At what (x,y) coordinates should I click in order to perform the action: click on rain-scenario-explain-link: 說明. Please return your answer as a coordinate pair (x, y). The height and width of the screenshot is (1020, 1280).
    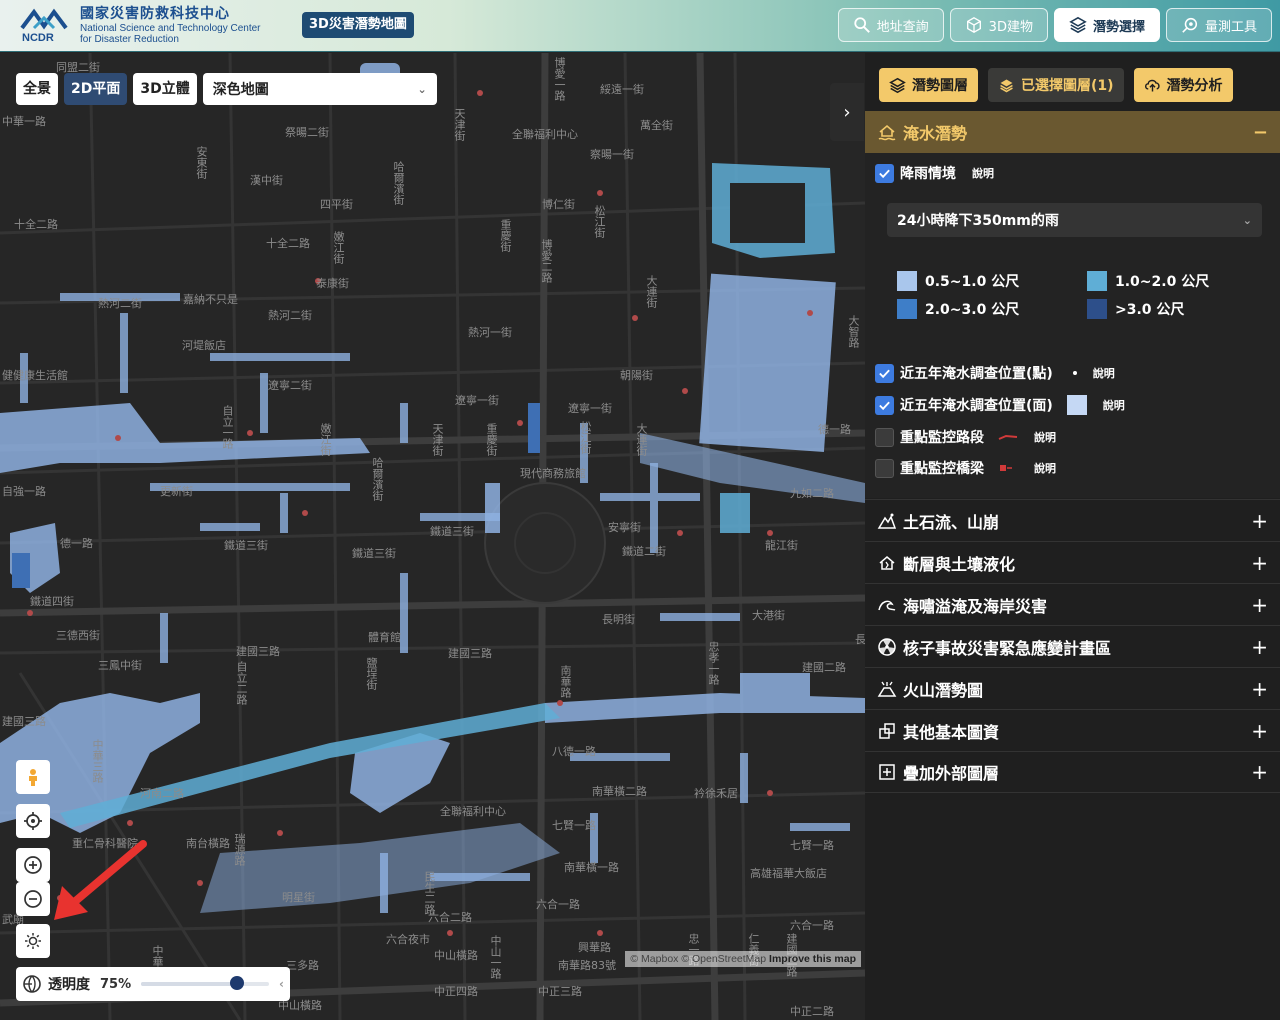
    Looking at the image, I should click on (983, 173).